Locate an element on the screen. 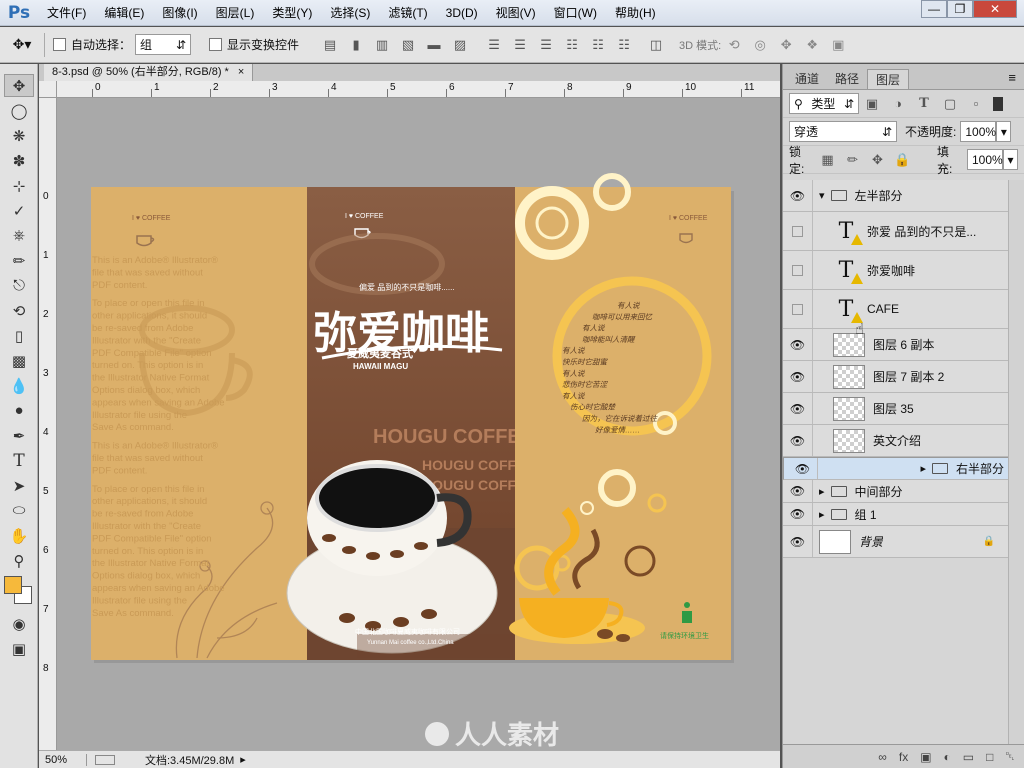 Image resolution: width=1024 pixels, height=768 pixels. stamp-tool-icon: ⎋ is located at coordinates (19, 285).